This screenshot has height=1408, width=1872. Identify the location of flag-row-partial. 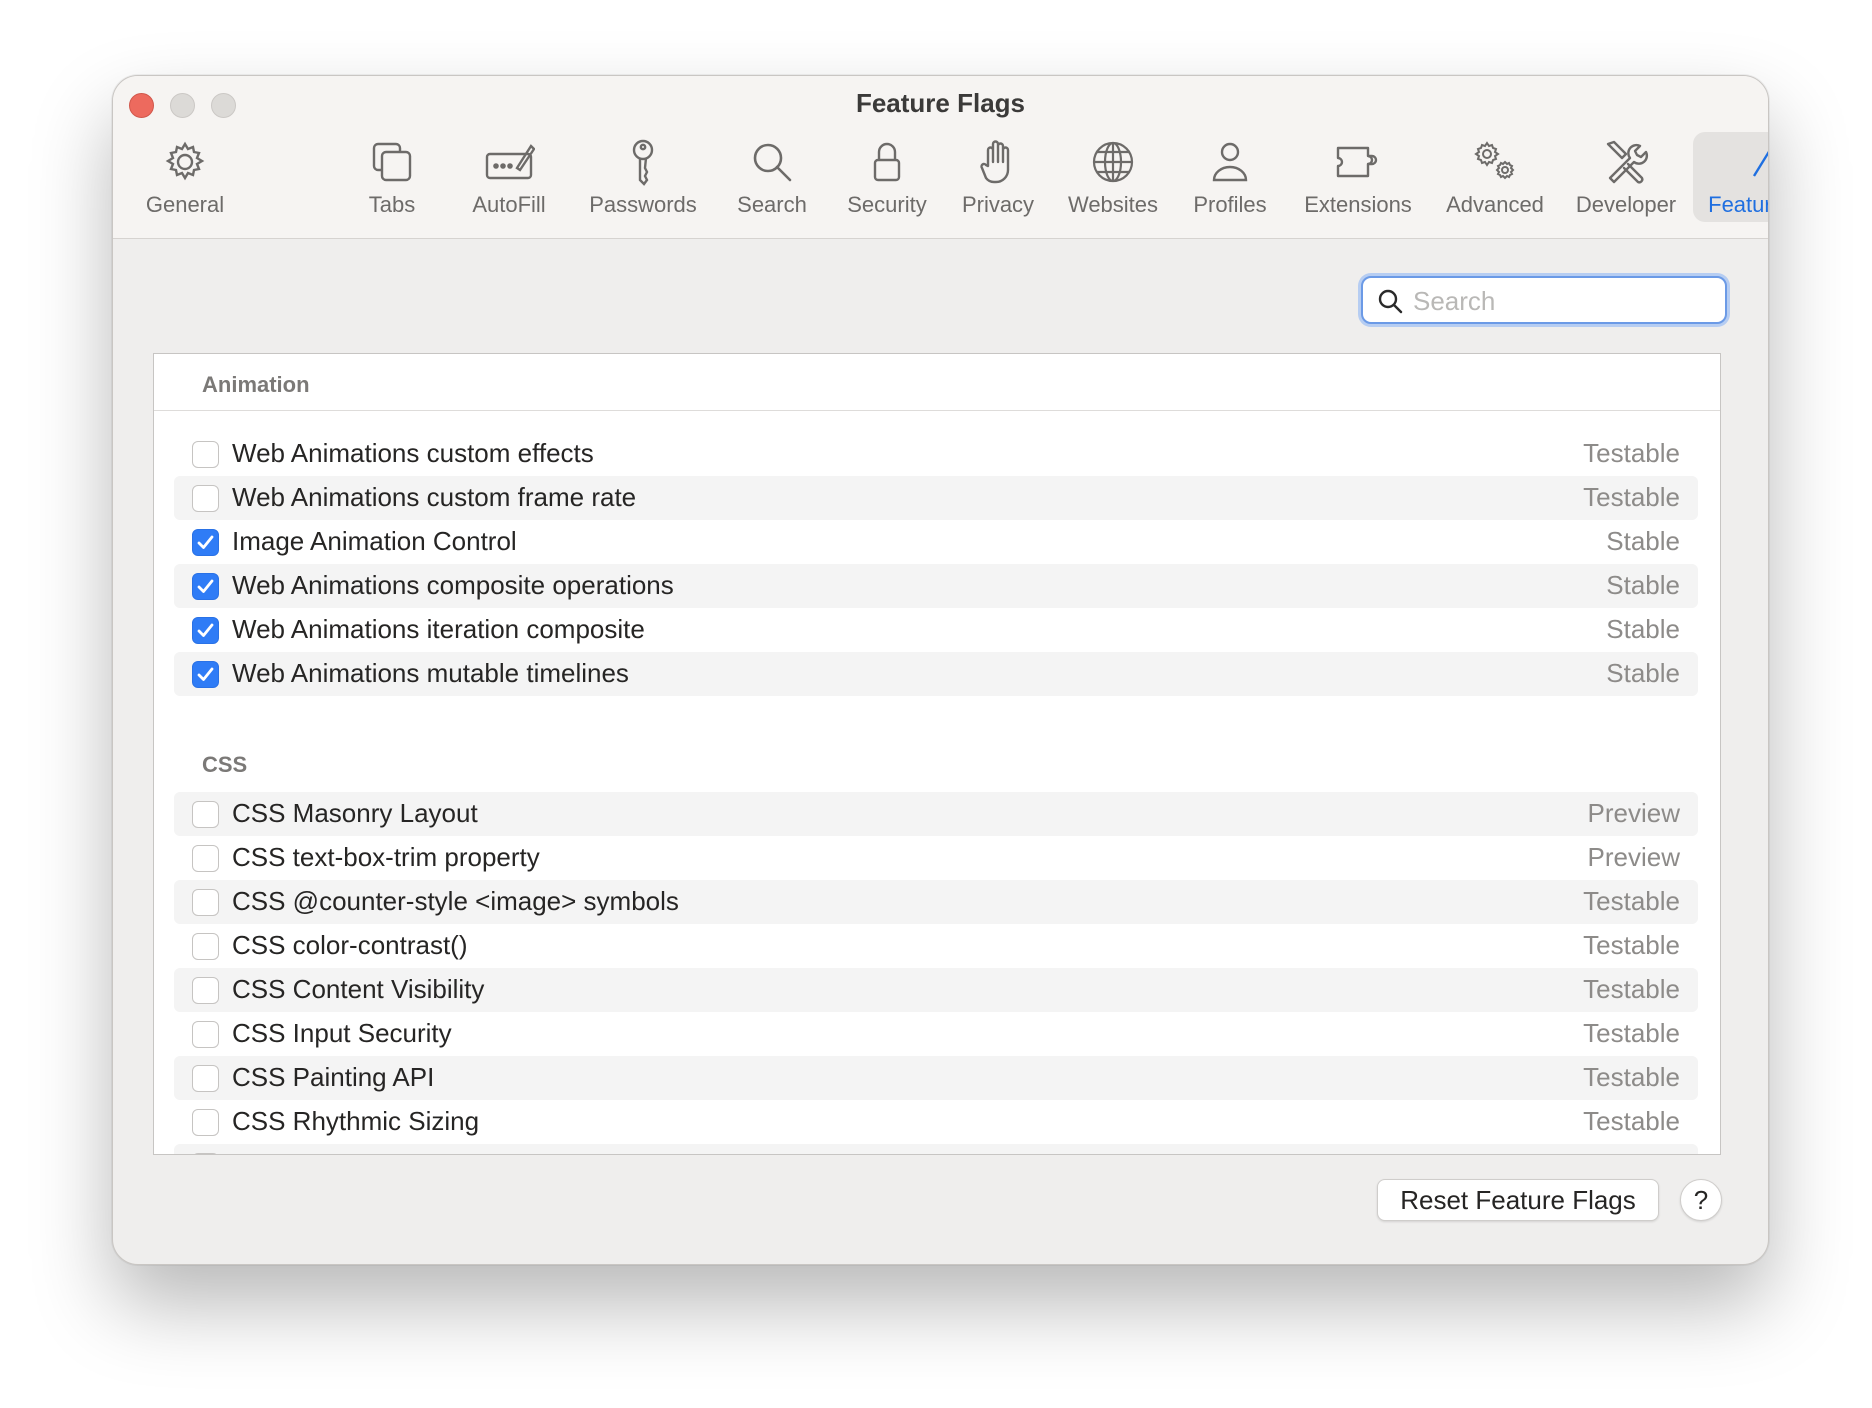
(936, 1149).